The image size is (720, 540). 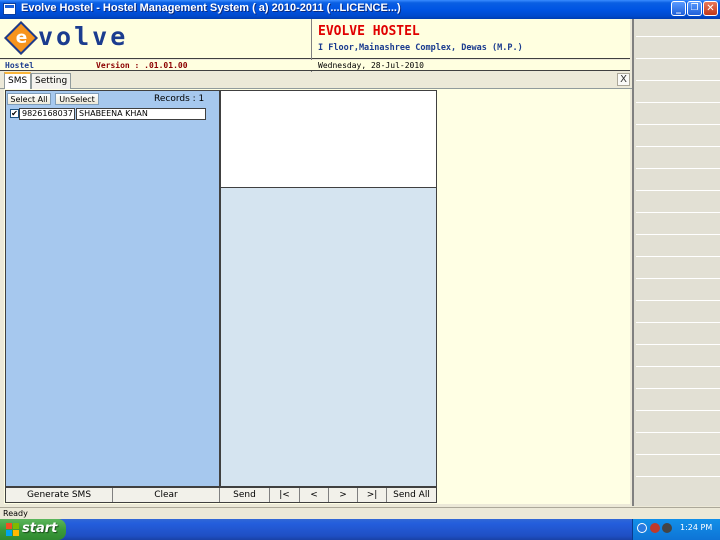 I want to click on company-address: I Floor,Mainashree Complex, Dewas (M.P.), so click(x=420, y=48).